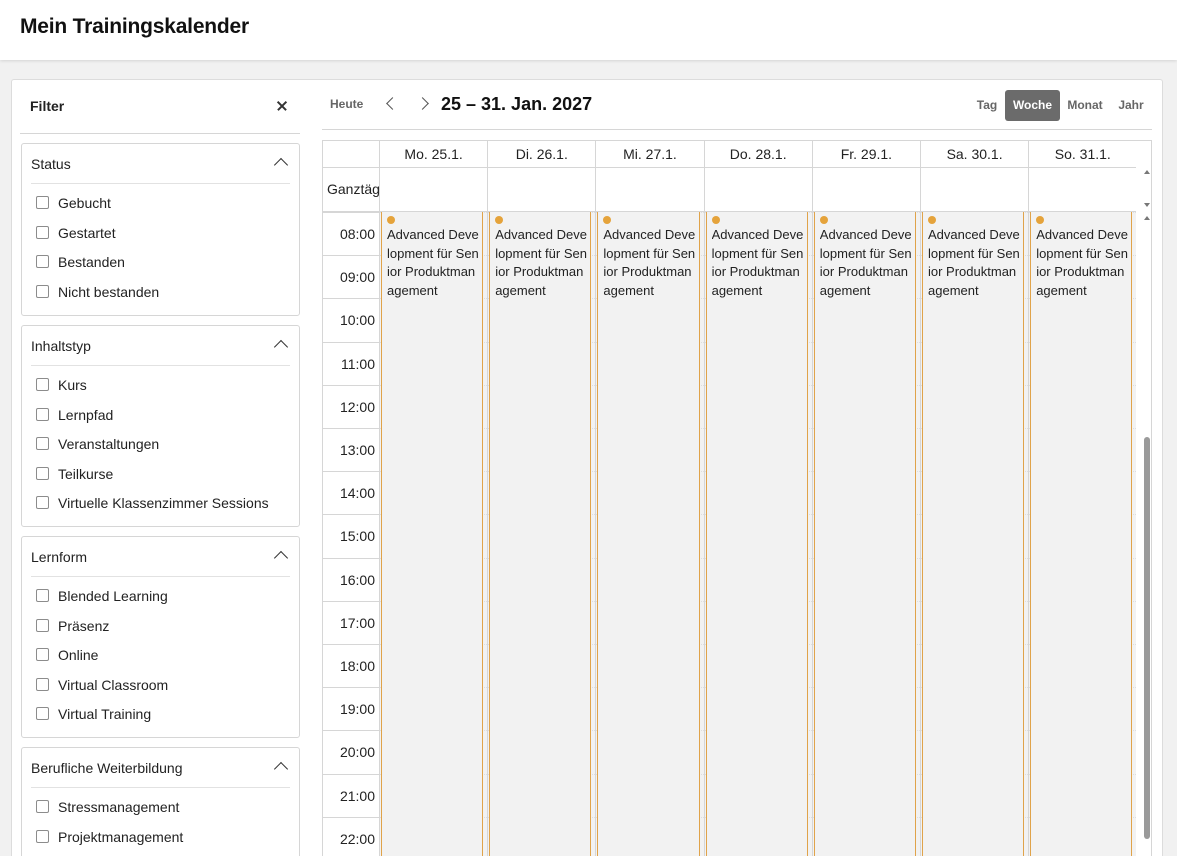 The height and width of the screenshot is (856, 1177). What do you see at coordinates (974, 154) in the screenshot?
I see `day-header: Sa. 30.1.` at bounding box center [974, 154].